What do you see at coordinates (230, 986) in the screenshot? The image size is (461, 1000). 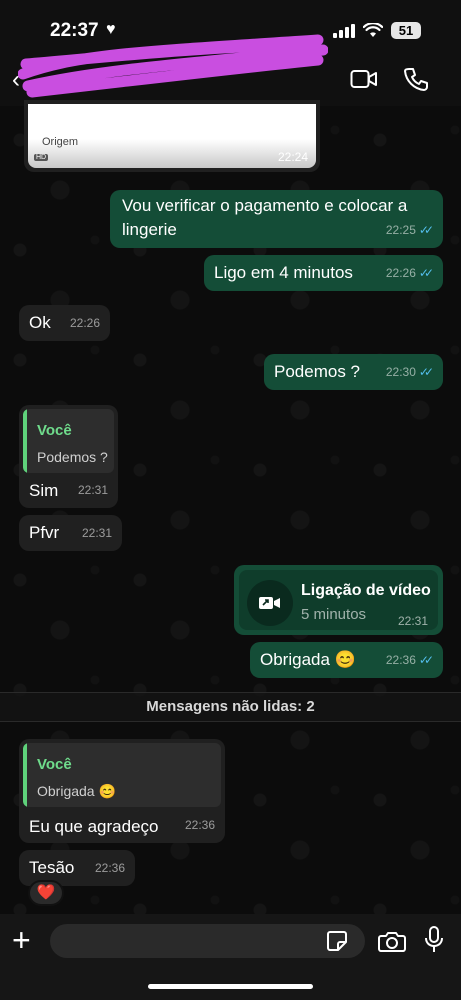 I see `home-indicator` at bounding box center [230, 986].